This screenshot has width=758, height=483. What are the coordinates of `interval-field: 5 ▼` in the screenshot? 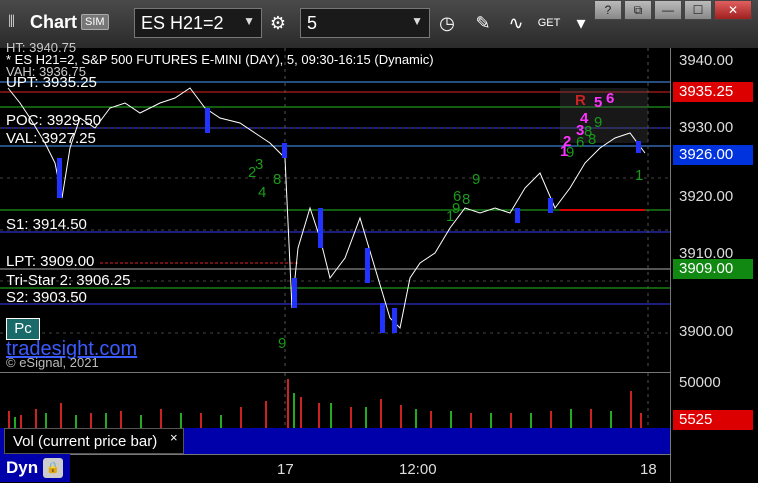 It's located at (365, 23).